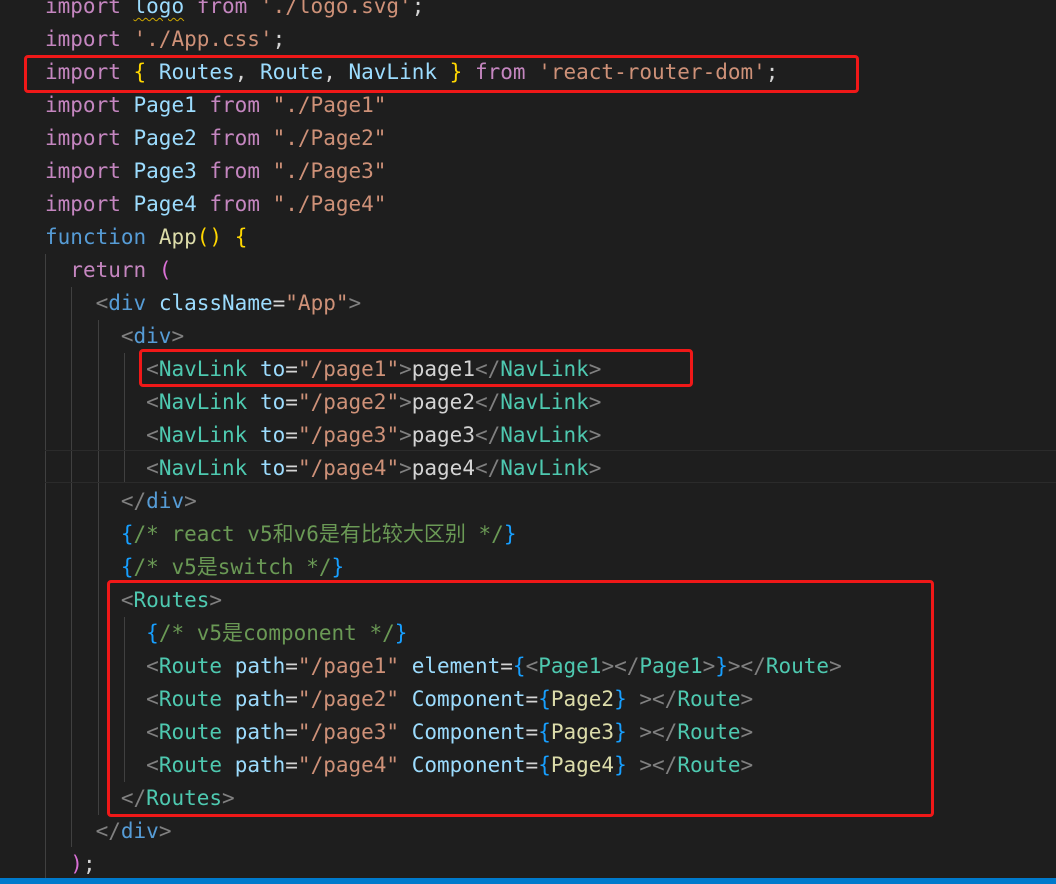 The height and width of the screenshot is (884, 1056). I want to click on status-bar-edge, so click(528, 881).